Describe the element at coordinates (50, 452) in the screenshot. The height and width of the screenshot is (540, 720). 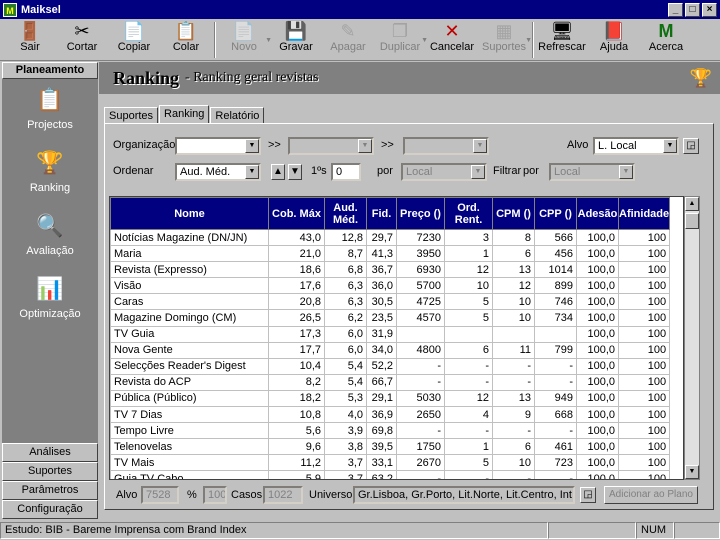
I see `sidebar-analises: Análises` at that location.